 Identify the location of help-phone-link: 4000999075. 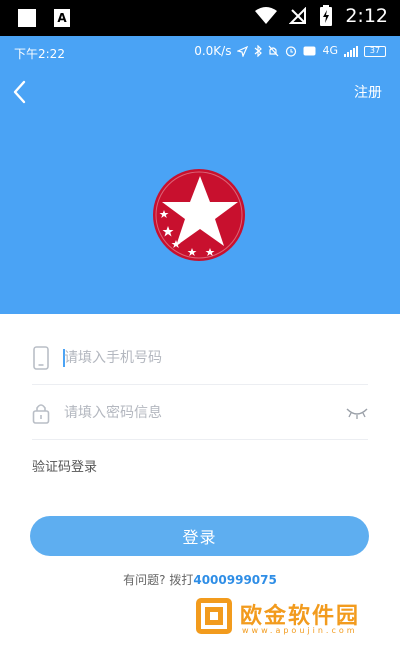
(235, 580).